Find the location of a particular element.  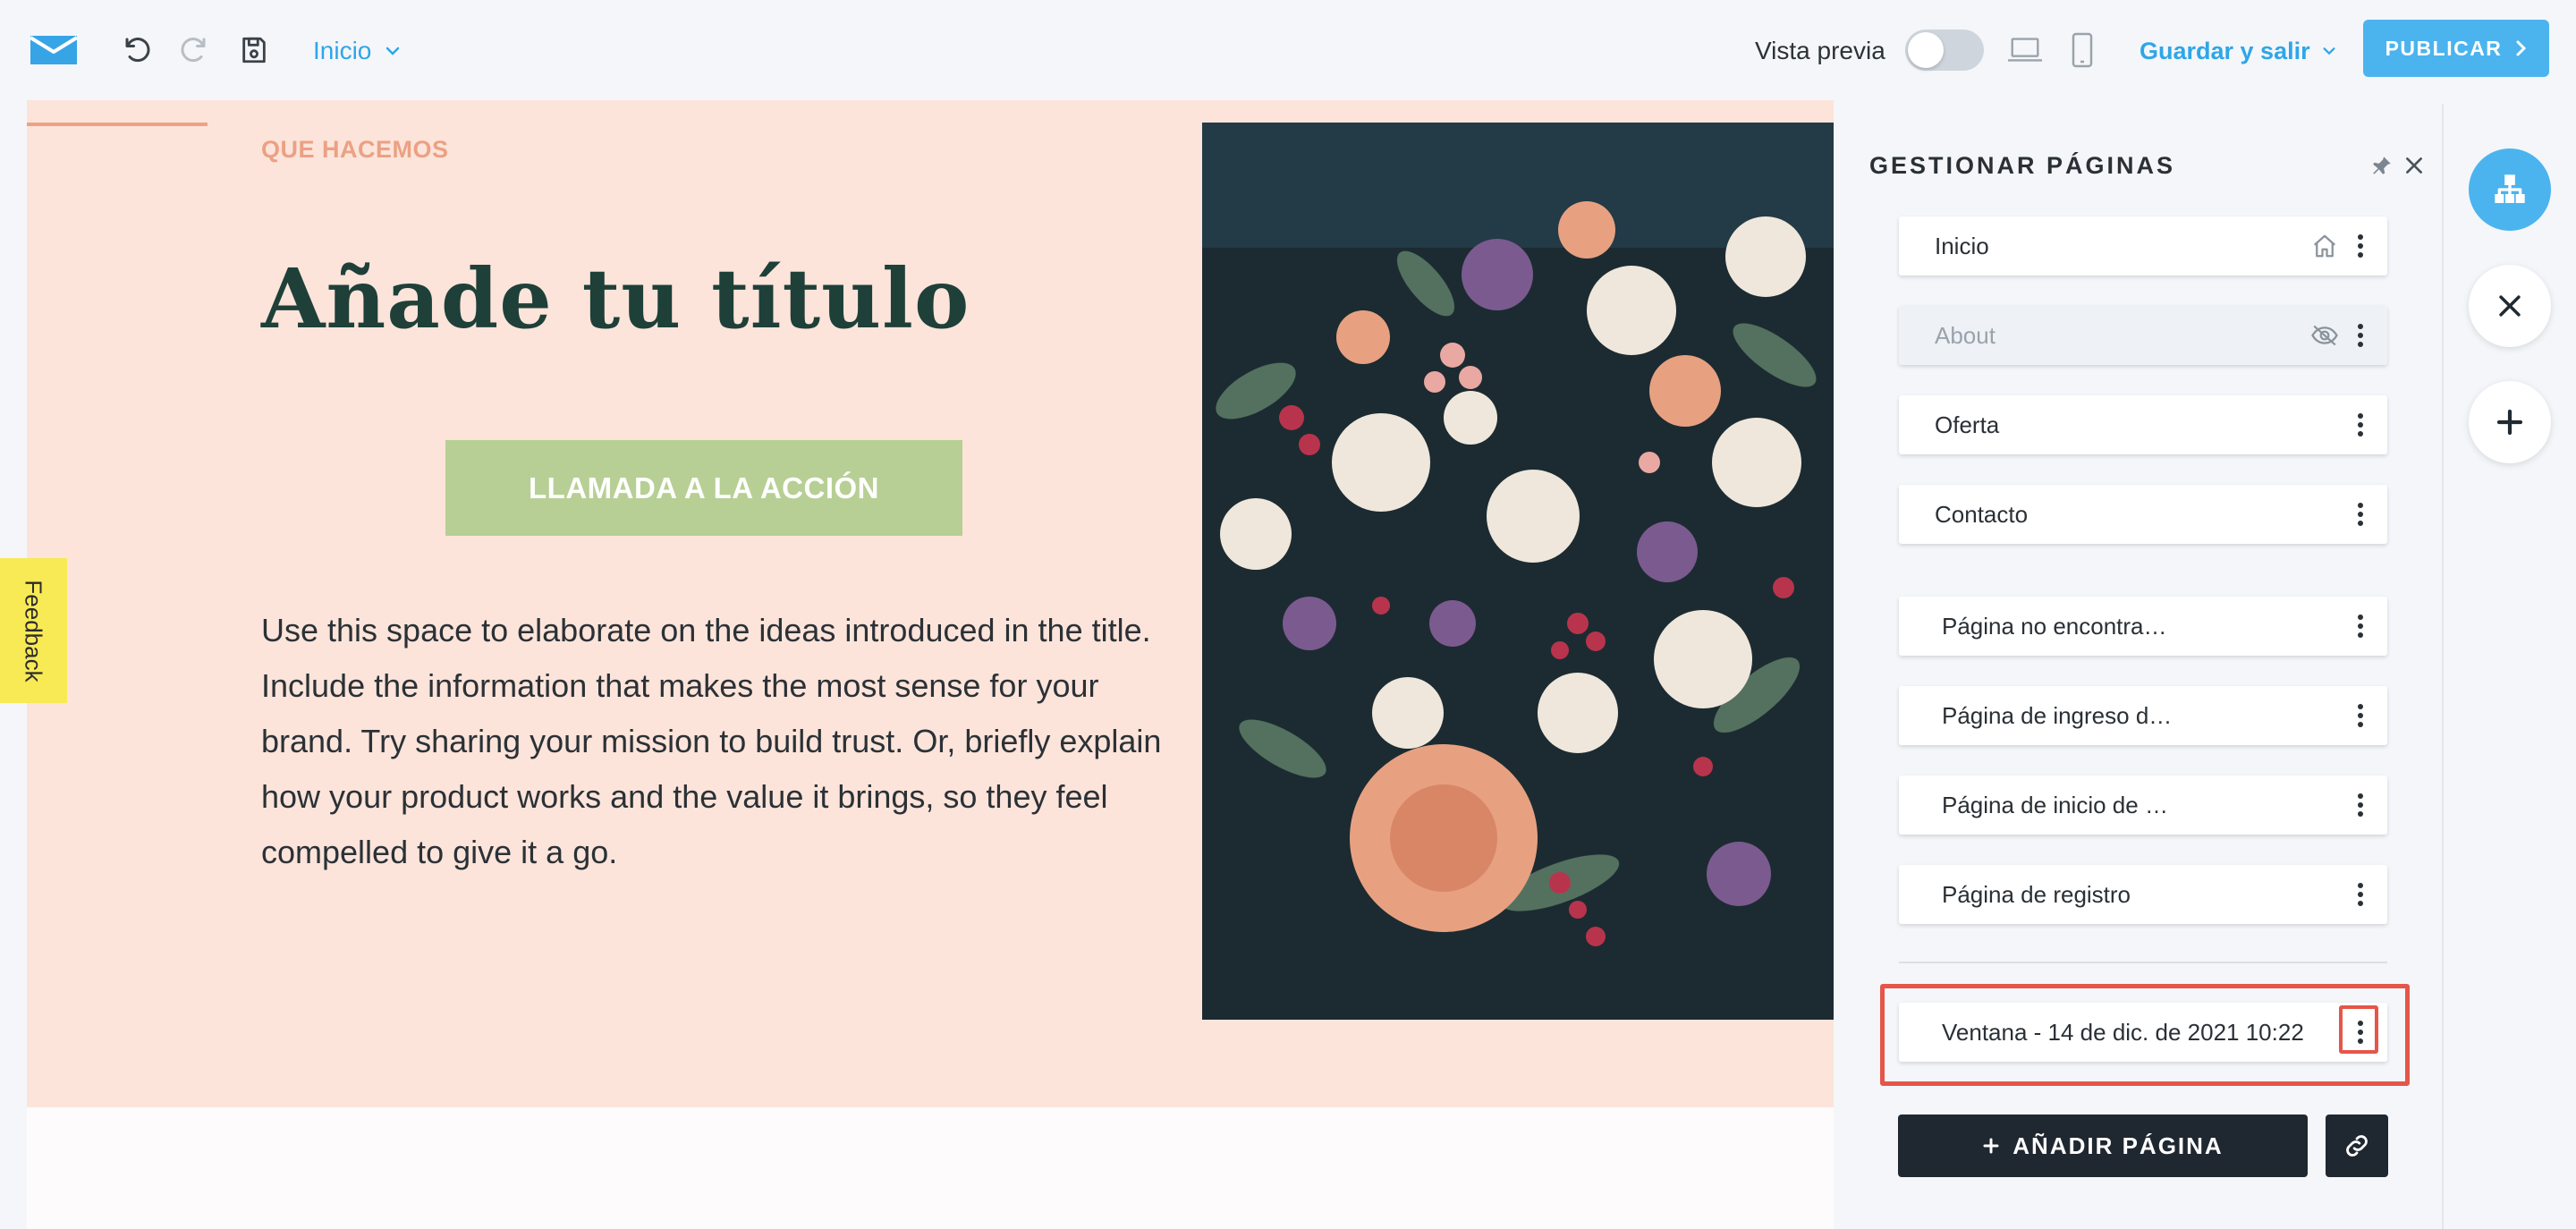

hidden-eye-icon is located at coordinates (2325, 335).